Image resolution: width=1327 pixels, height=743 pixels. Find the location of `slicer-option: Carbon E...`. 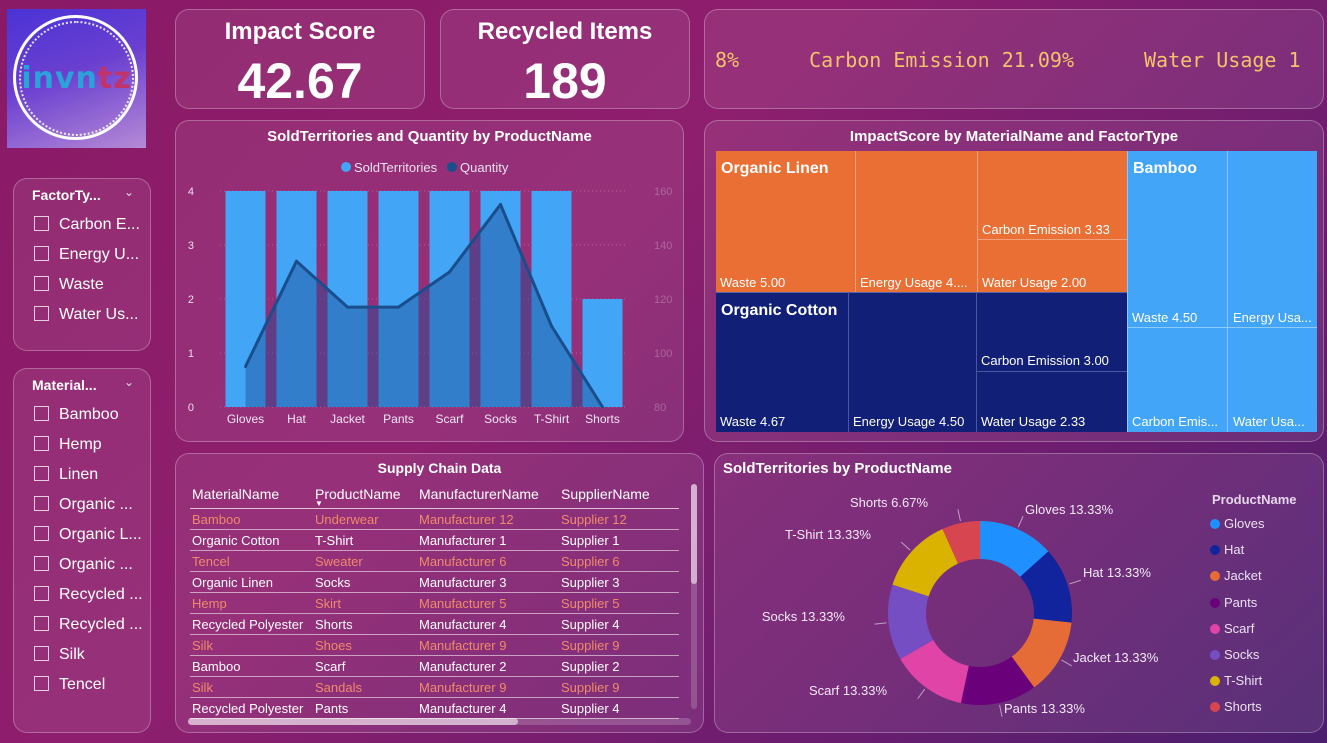

slicer-option: Carbon E... is located at coordinates (87, 225).